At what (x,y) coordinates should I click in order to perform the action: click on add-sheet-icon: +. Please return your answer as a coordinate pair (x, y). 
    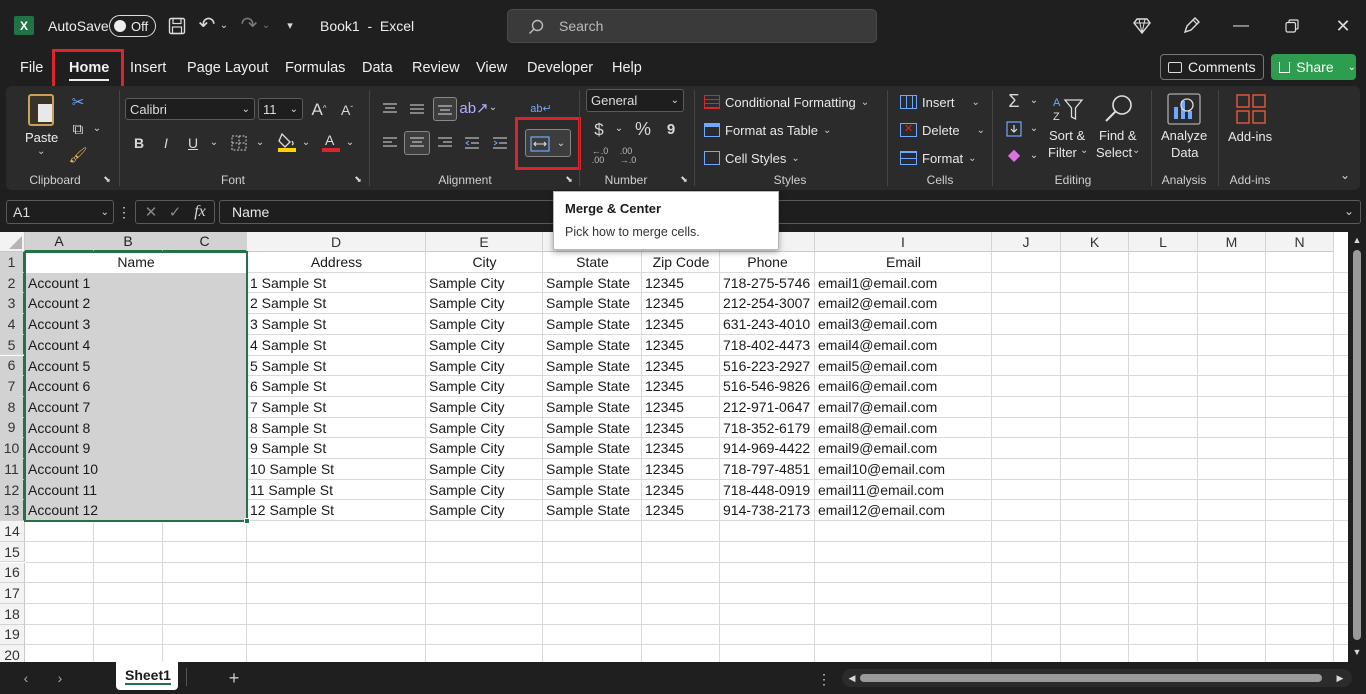
    Looking at the image, I should click on (234, 678).